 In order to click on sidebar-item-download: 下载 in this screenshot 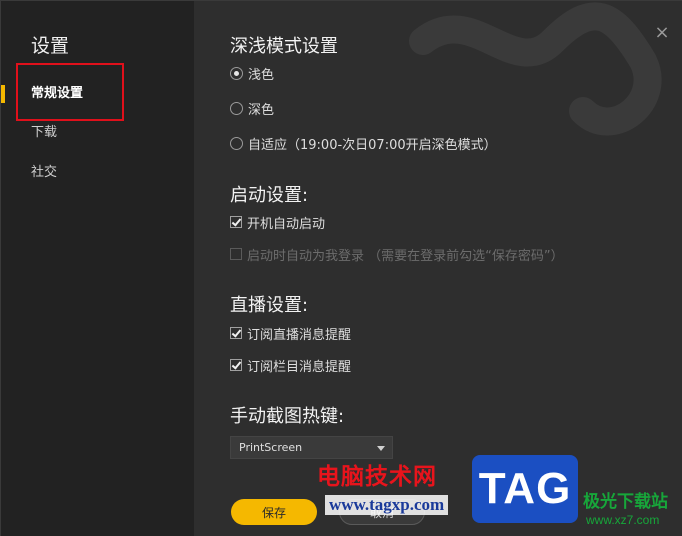, I will do `click(97, 133)`.